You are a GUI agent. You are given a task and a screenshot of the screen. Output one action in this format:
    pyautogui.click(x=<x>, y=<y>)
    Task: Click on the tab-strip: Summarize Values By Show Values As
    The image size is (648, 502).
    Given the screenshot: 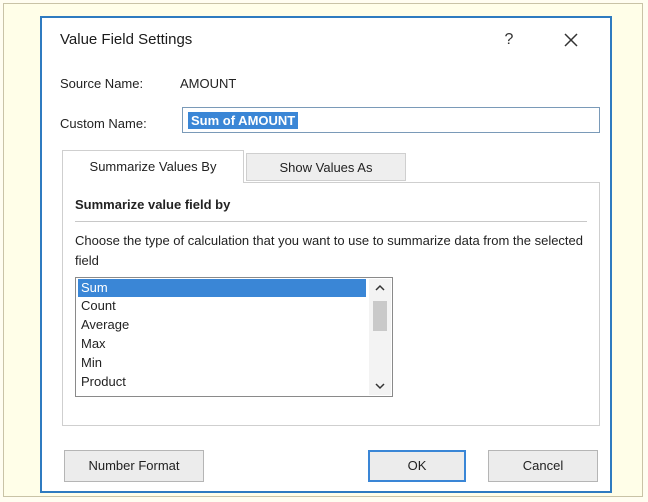 What is the action you would take?
    pyautogui.click(x=332, y=166)
    